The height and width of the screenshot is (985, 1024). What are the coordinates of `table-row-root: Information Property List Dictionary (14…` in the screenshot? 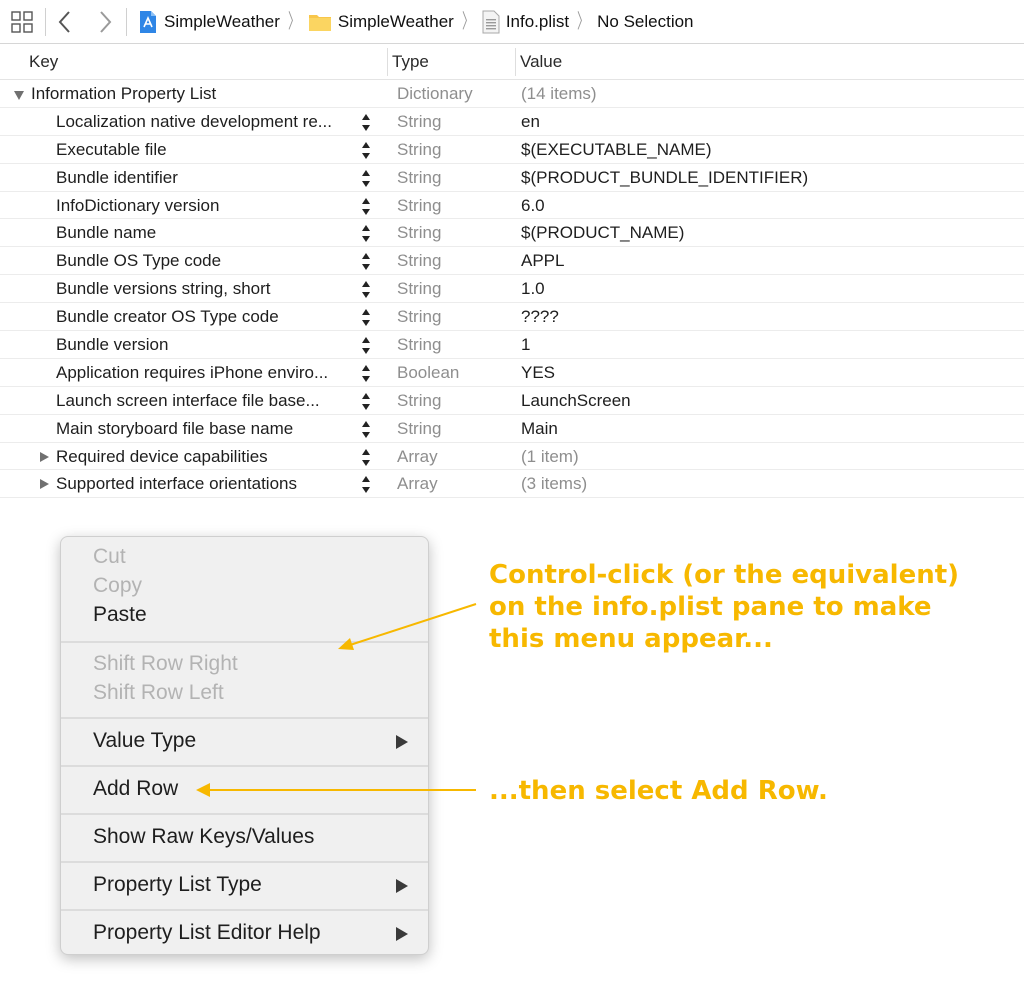 It's located at (512, 94).